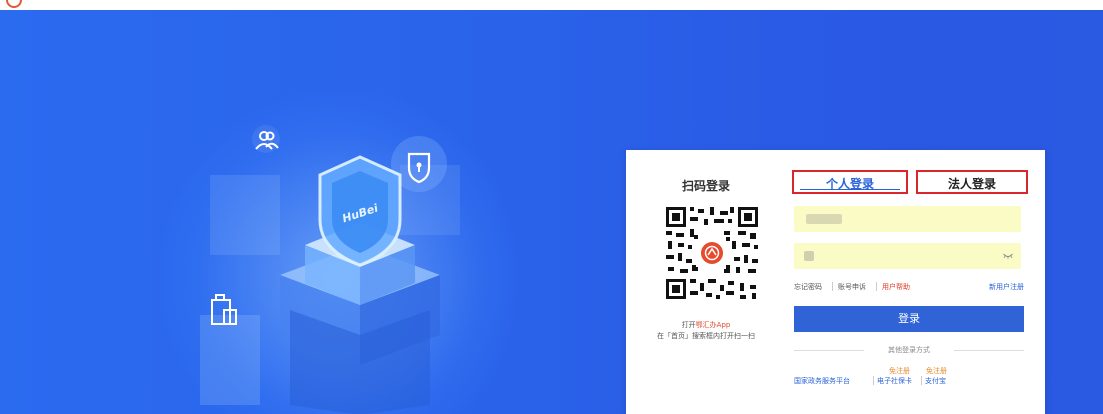  What do you see at coordinates (551, 5) in the screenshot?
I see `top-bar` at bounding box center [551, 5].